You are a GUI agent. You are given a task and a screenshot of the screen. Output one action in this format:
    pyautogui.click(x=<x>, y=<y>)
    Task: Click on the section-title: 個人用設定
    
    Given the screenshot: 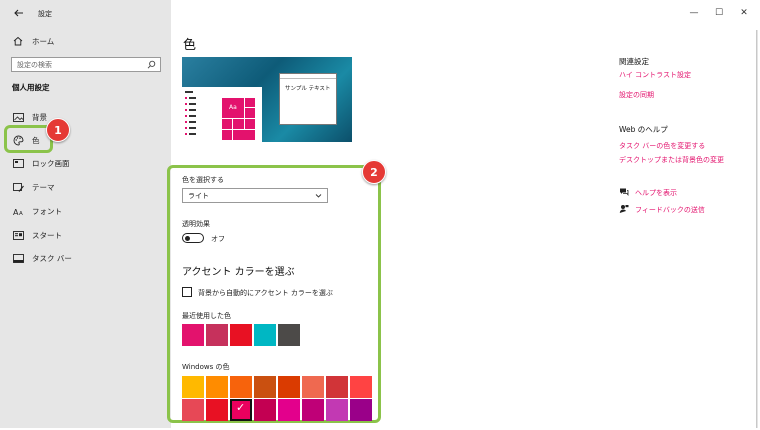 What is the action you would take?
    pyautogui.click(x=31, y=87)
    